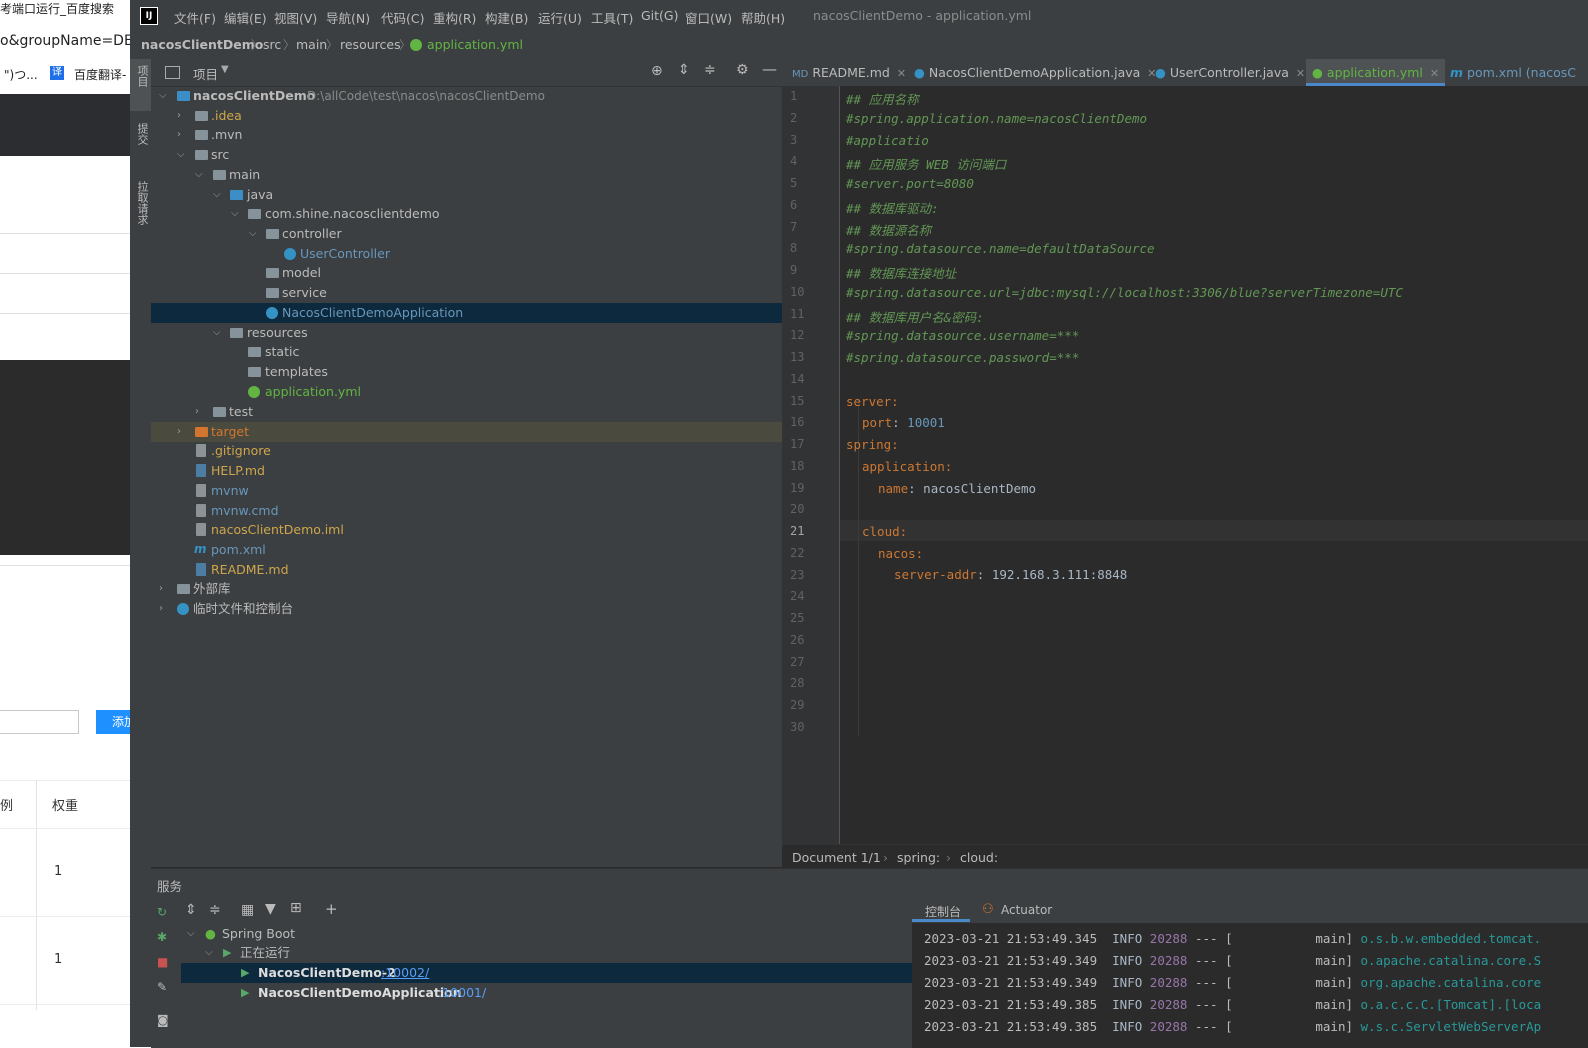 This screenshot has width=1588, height=1048. What do you see at coordinates (466, 471) in the screenshot?
I see `tree-item: HELP.md` at bounding box center [466, 471].